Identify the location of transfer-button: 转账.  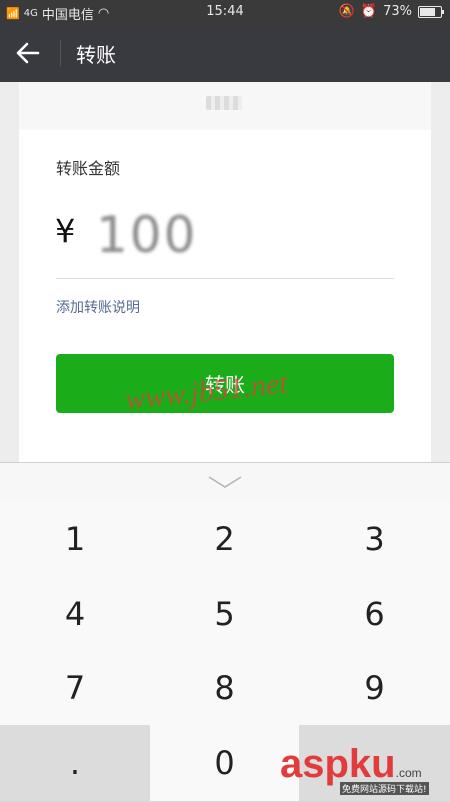
(225, 383).